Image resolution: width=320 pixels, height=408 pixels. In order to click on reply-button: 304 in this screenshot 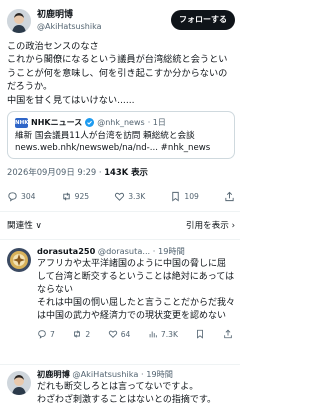, I will do `click(21, 196)`.